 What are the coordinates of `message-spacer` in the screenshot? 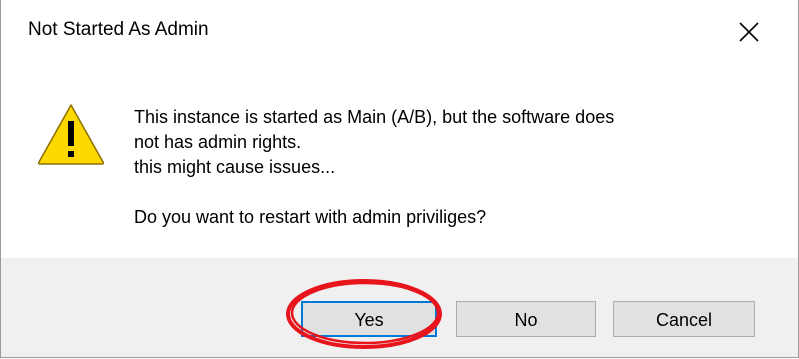 It's located at (454, 192).